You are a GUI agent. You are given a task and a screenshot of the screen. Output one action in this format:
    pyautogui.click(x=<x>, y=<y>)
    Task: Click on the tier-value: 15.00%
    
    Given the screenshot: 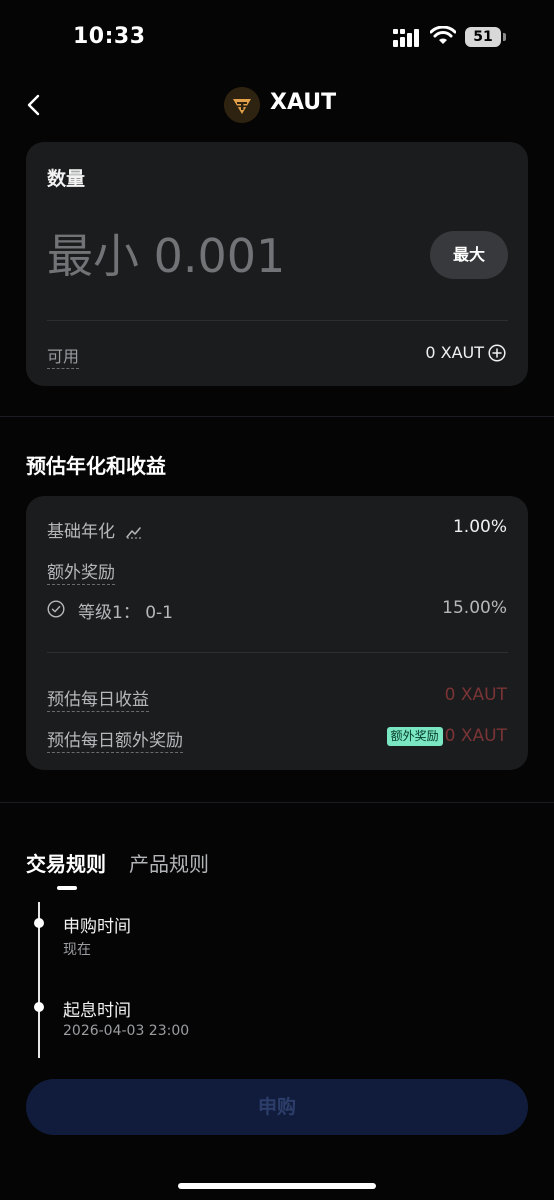 What is the action you would take?
    pyautogui.click(x=474, y=608)
    